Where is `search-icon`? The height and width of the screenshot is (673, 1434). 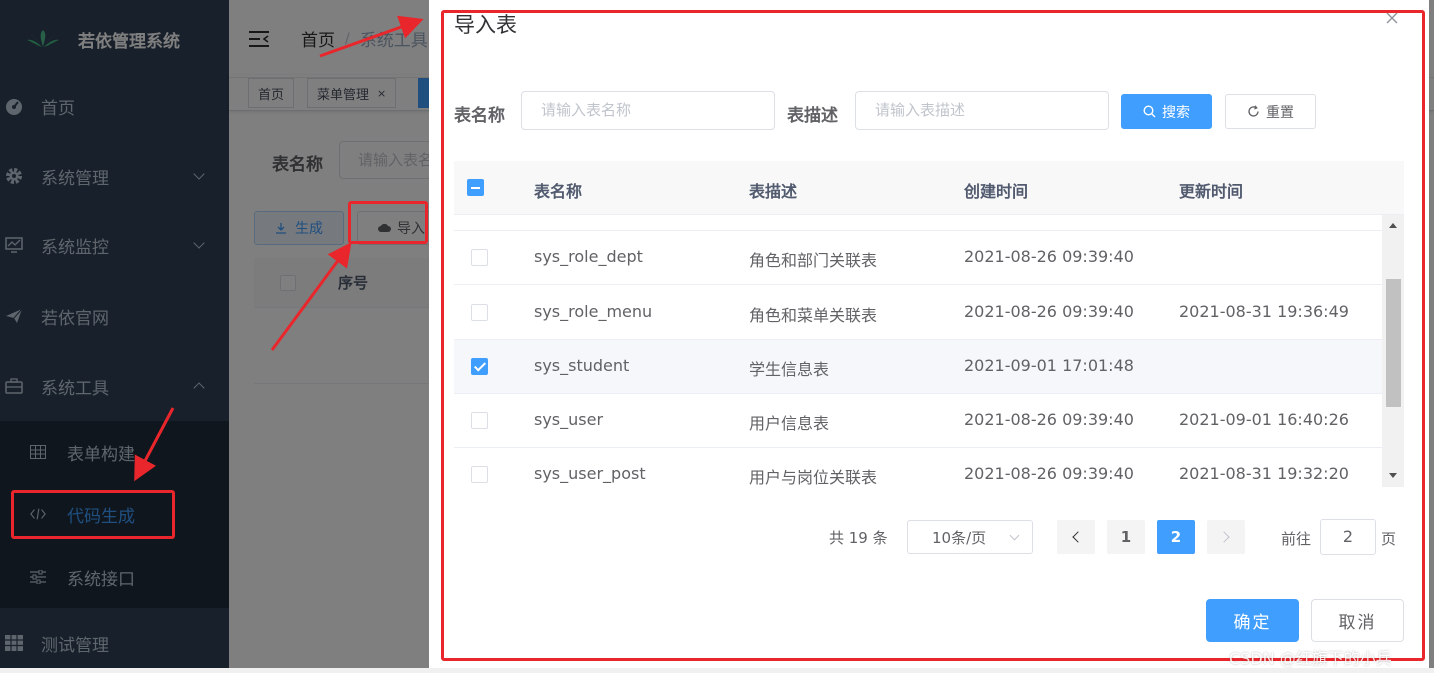
search-icon is located at coordinates (1149, 111).